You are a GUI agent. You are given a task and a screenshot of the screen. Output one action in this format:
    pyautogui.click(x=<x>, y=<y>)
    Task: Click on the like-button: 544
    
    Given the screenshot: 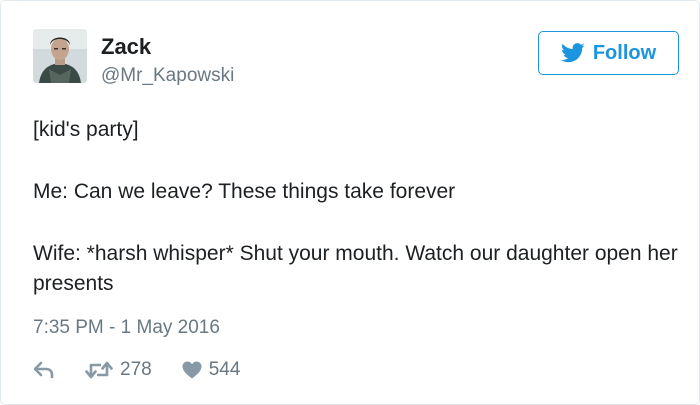 What is the action you would take?
    pyautogui.click(x=211, y=370)
    